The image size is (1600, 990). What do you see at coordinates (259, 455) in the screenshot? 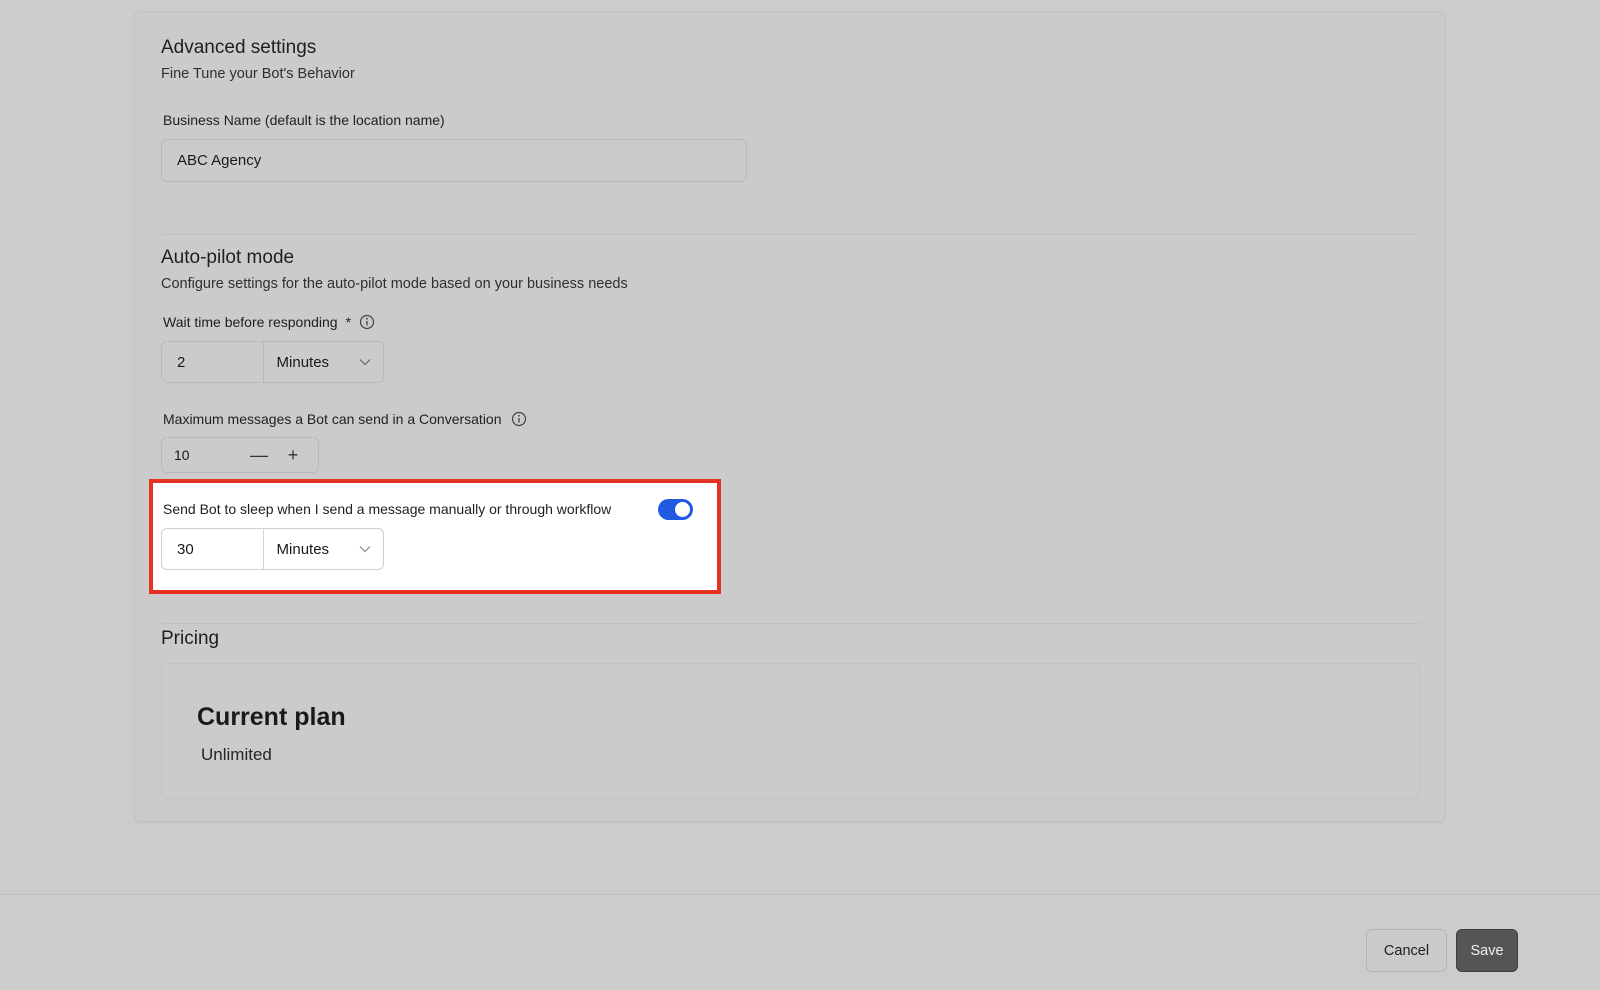
I see `decrement-button: —` at bounding box center [259, 455].